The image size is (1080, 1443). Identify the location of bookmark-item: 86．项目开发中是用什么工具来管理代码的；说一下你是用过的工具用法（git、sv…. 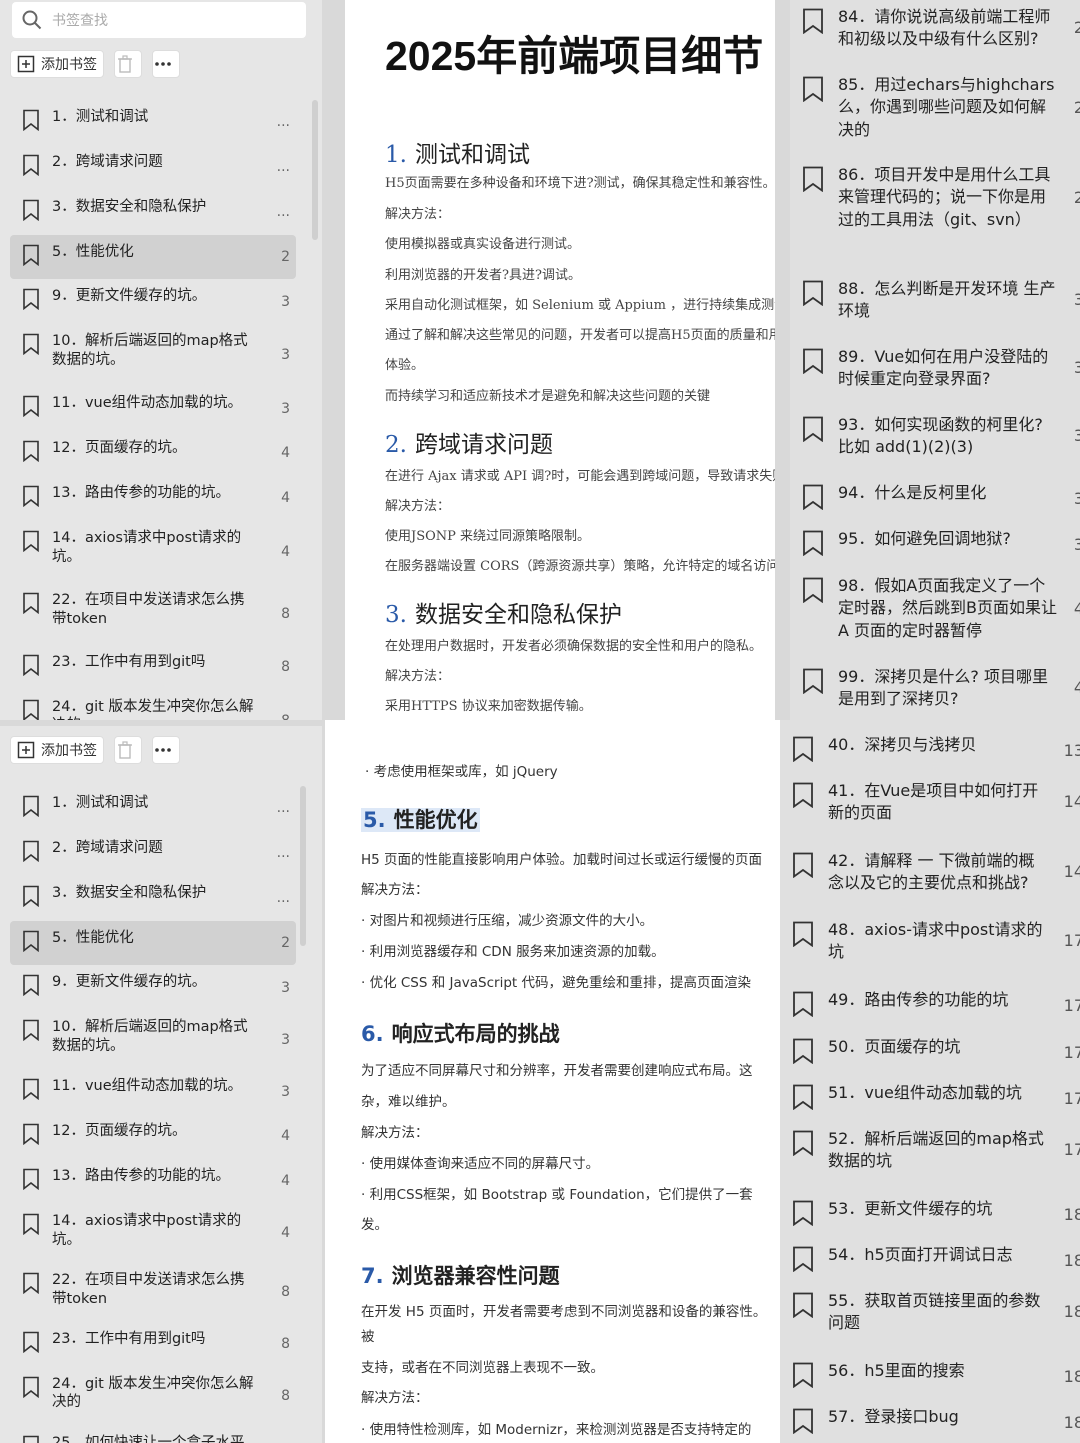
(941, 197).